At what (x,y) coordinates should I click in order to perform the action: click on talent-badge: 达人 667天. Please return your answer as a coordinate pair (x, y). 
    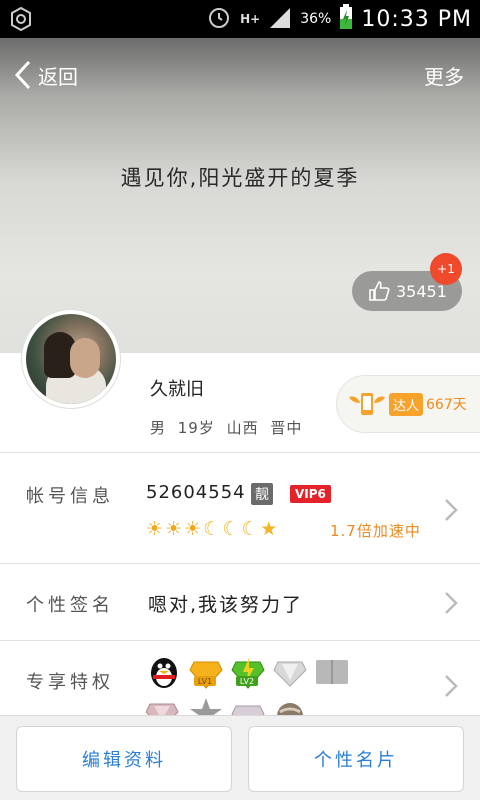
    Looking at the image, I should click on (408, 404).